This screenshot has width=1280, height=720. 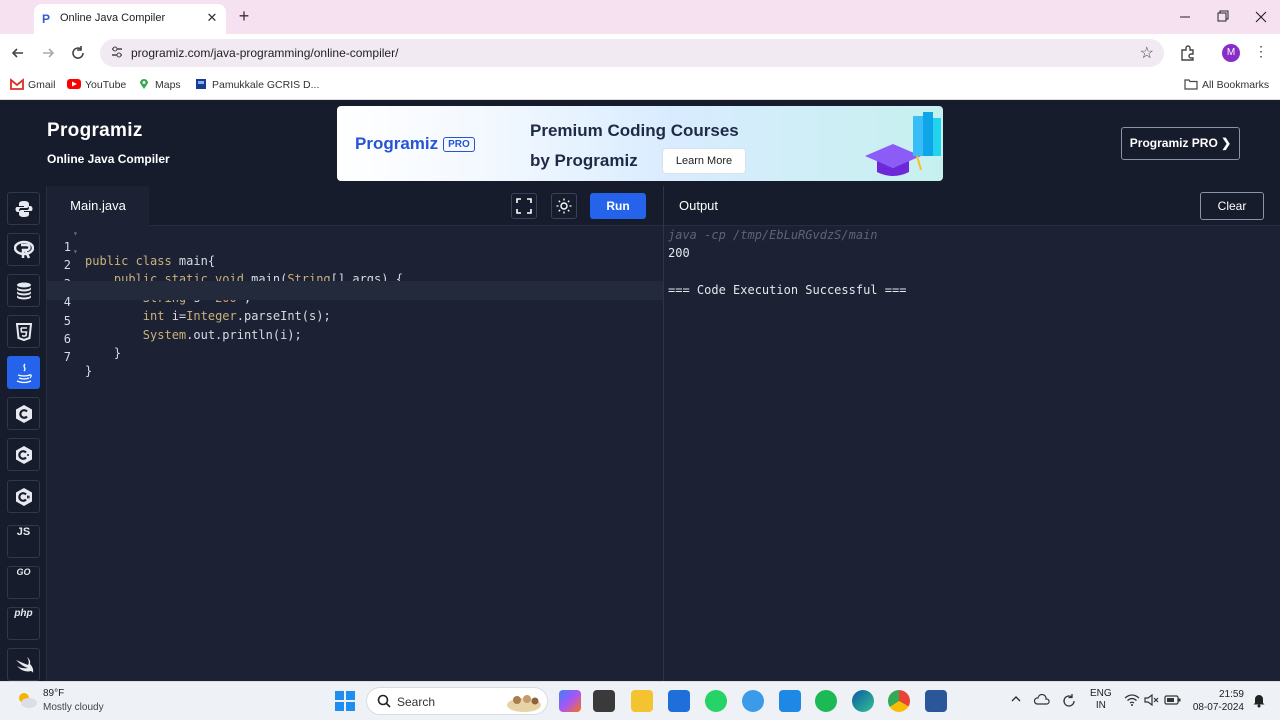 What do you see at coordinates (384, 702) in the screenshot?
I see `search-icon` at bounding box center [384, 702].